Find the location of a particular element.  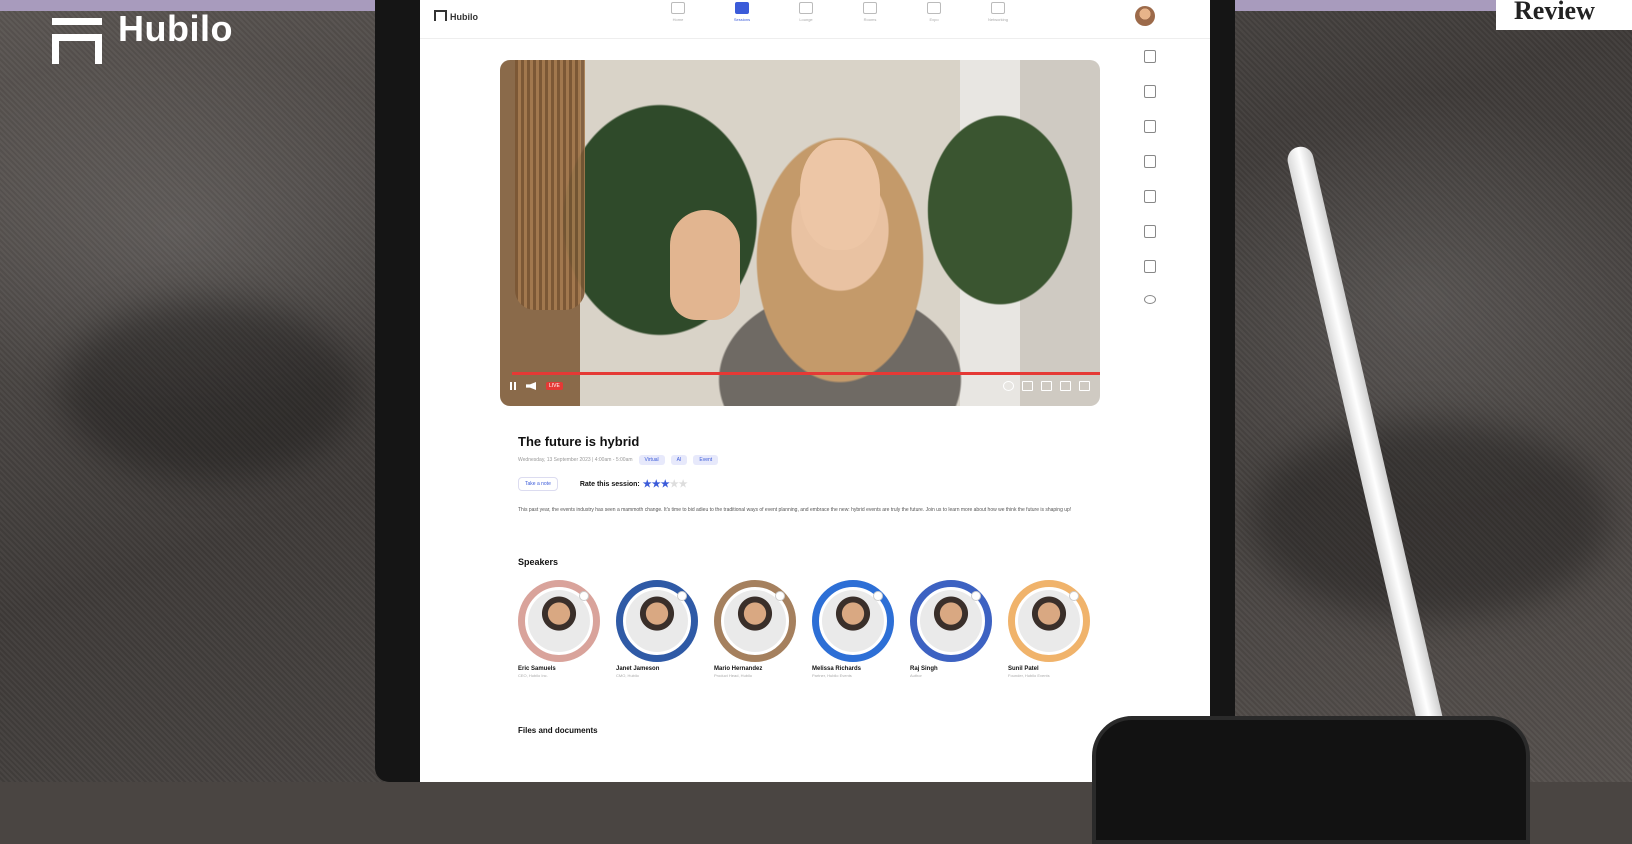

rooms-icon is located at coordinates (870, 8).